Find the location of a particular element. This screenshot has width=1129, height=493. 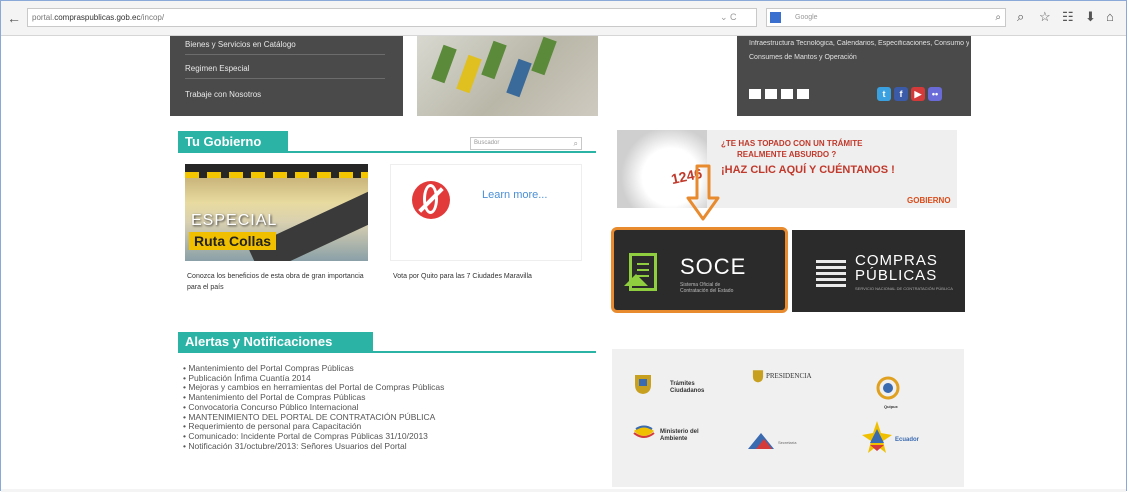

header-right-text-2: Consumes de Mantos y Operación is located at coordinates (803, 57).